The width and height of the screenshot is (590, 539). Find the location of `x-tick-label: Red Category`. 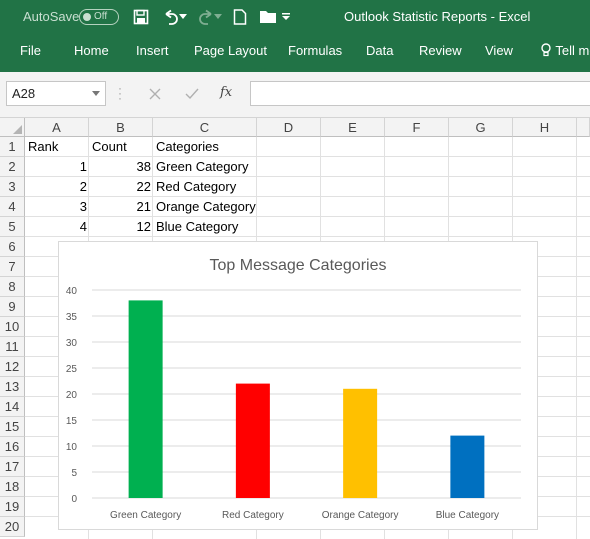

x-tick-label: Red Category is located at coordinates (253, 515).